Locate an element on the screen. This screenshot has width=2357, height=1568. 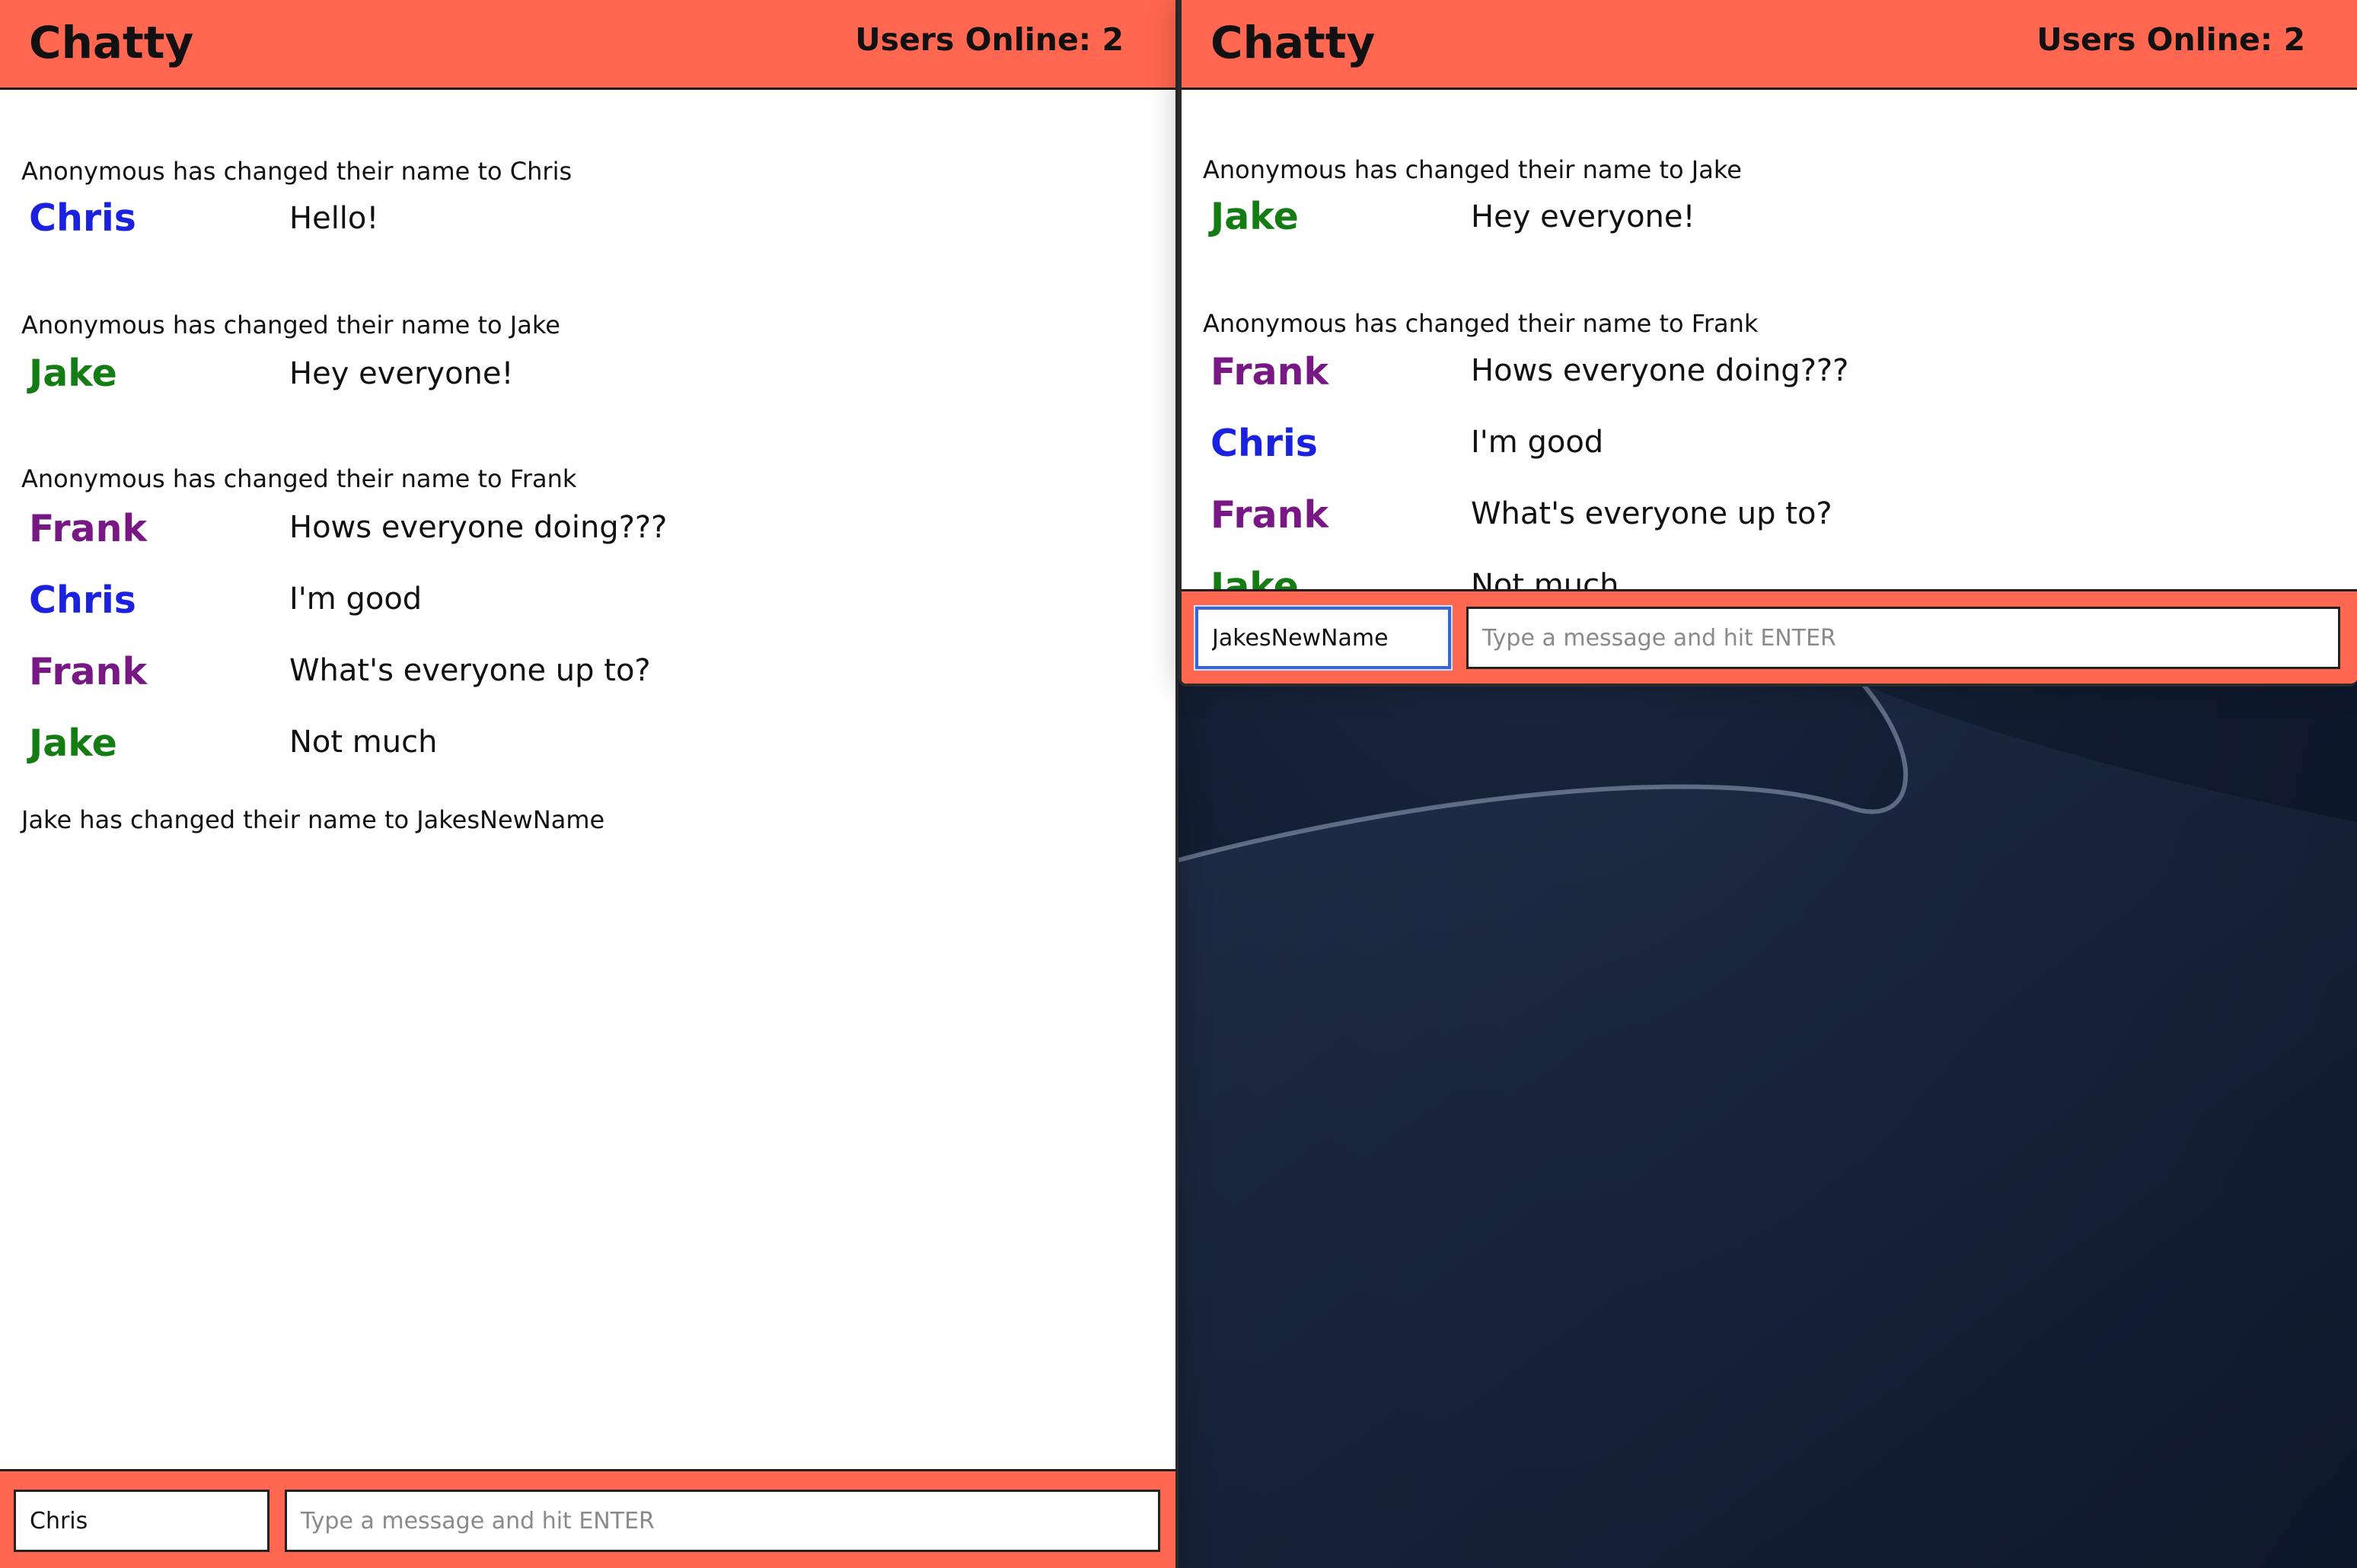
message-content: Hello! is located at coordinates (334, 218).